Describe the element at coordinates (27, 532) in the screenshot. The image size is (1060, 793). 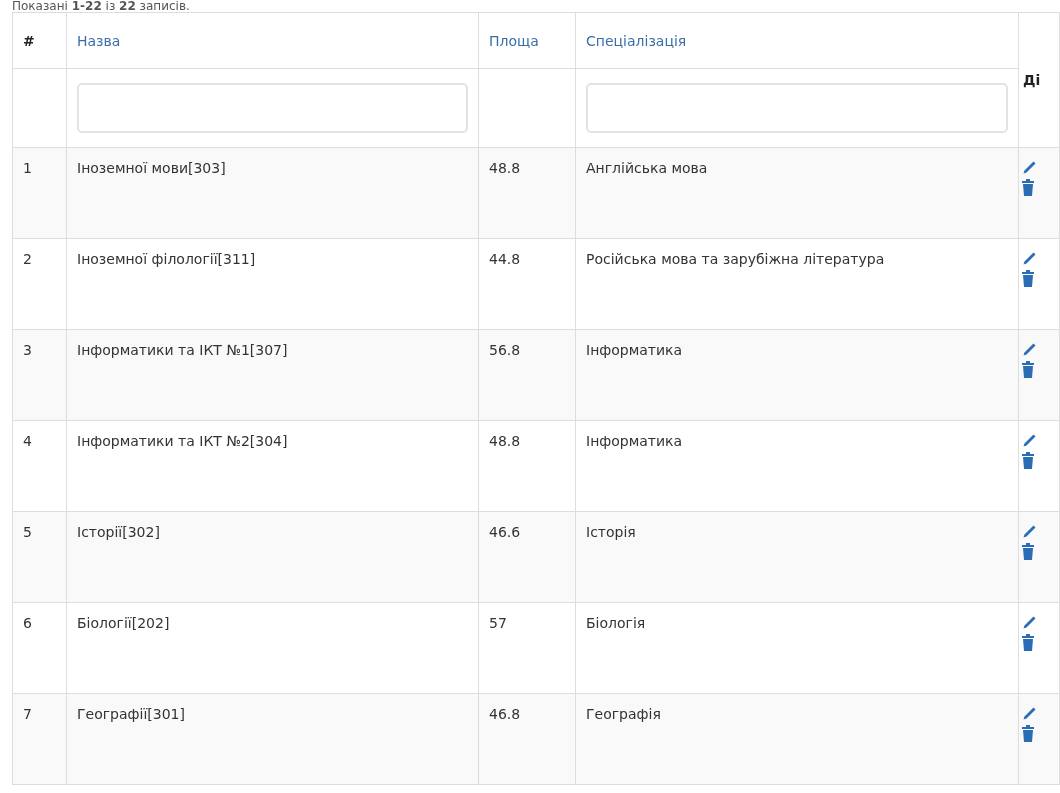
I see `table-cell: 5` at that location.